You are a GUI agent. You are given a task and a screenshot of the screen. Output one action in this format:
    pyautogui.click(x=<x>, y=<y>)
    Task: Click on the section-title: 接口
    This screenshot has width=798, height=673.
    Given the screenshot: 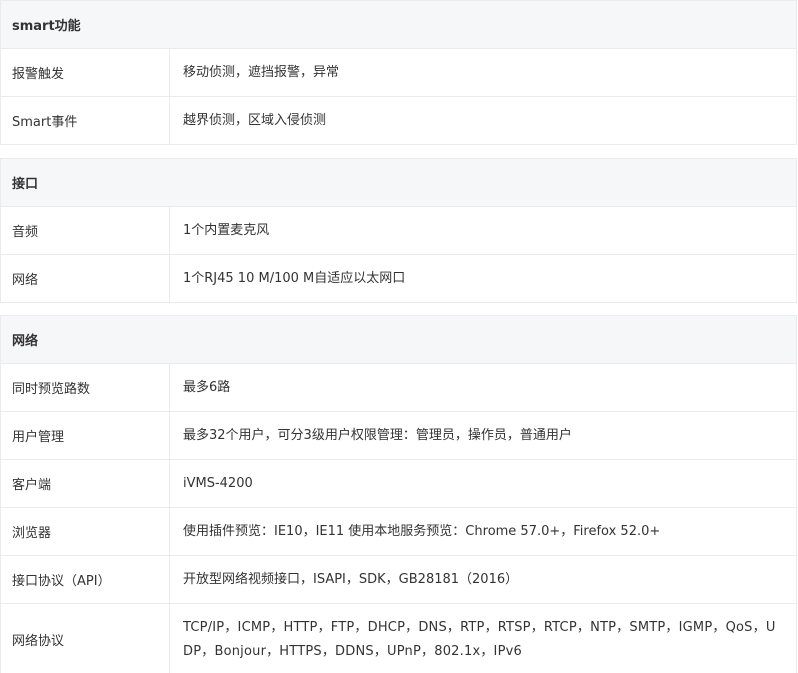 What is the action you would take?
    pyautogui.click(x=398, y=183)
    